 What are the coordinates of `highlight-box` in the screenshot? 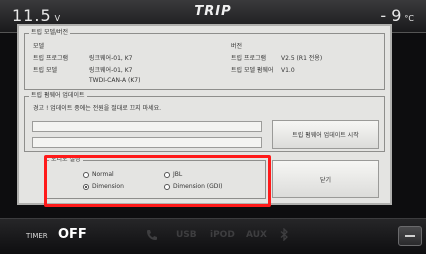 It's located at (157, 181).